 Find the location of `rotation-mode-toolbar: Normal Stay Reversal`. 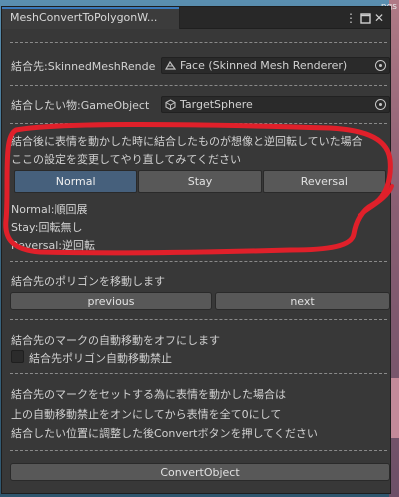

rotation-mode-toolbar: Normal Stay Reversal is located at coordinates (200, 181).